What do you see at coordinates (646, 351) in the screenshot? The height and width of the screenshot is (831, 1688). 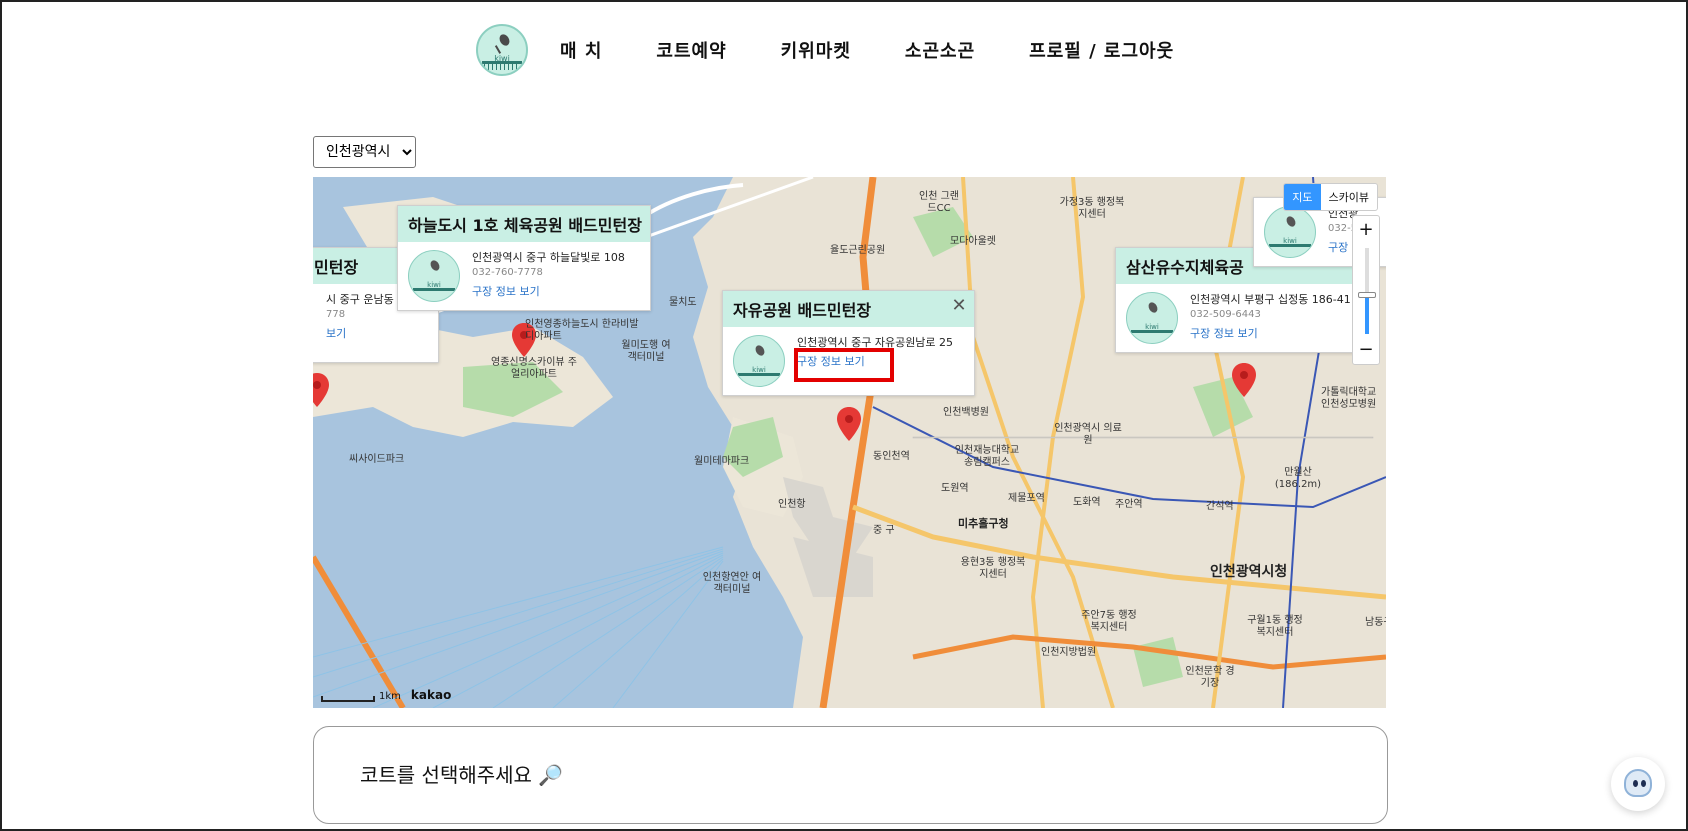 I see `map-label: 월미도행 여객터미널` at bounding box center [646, 351].